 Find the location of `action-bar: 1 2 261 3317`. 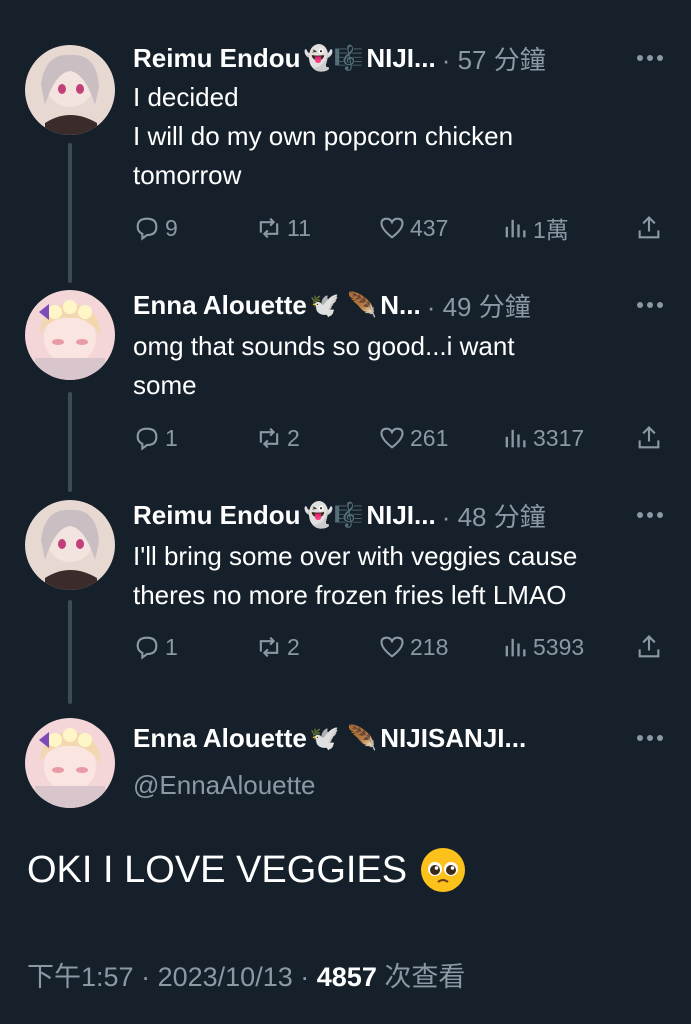

action-bar: 1 2 261 3317 is located at coordinates (398, 438).